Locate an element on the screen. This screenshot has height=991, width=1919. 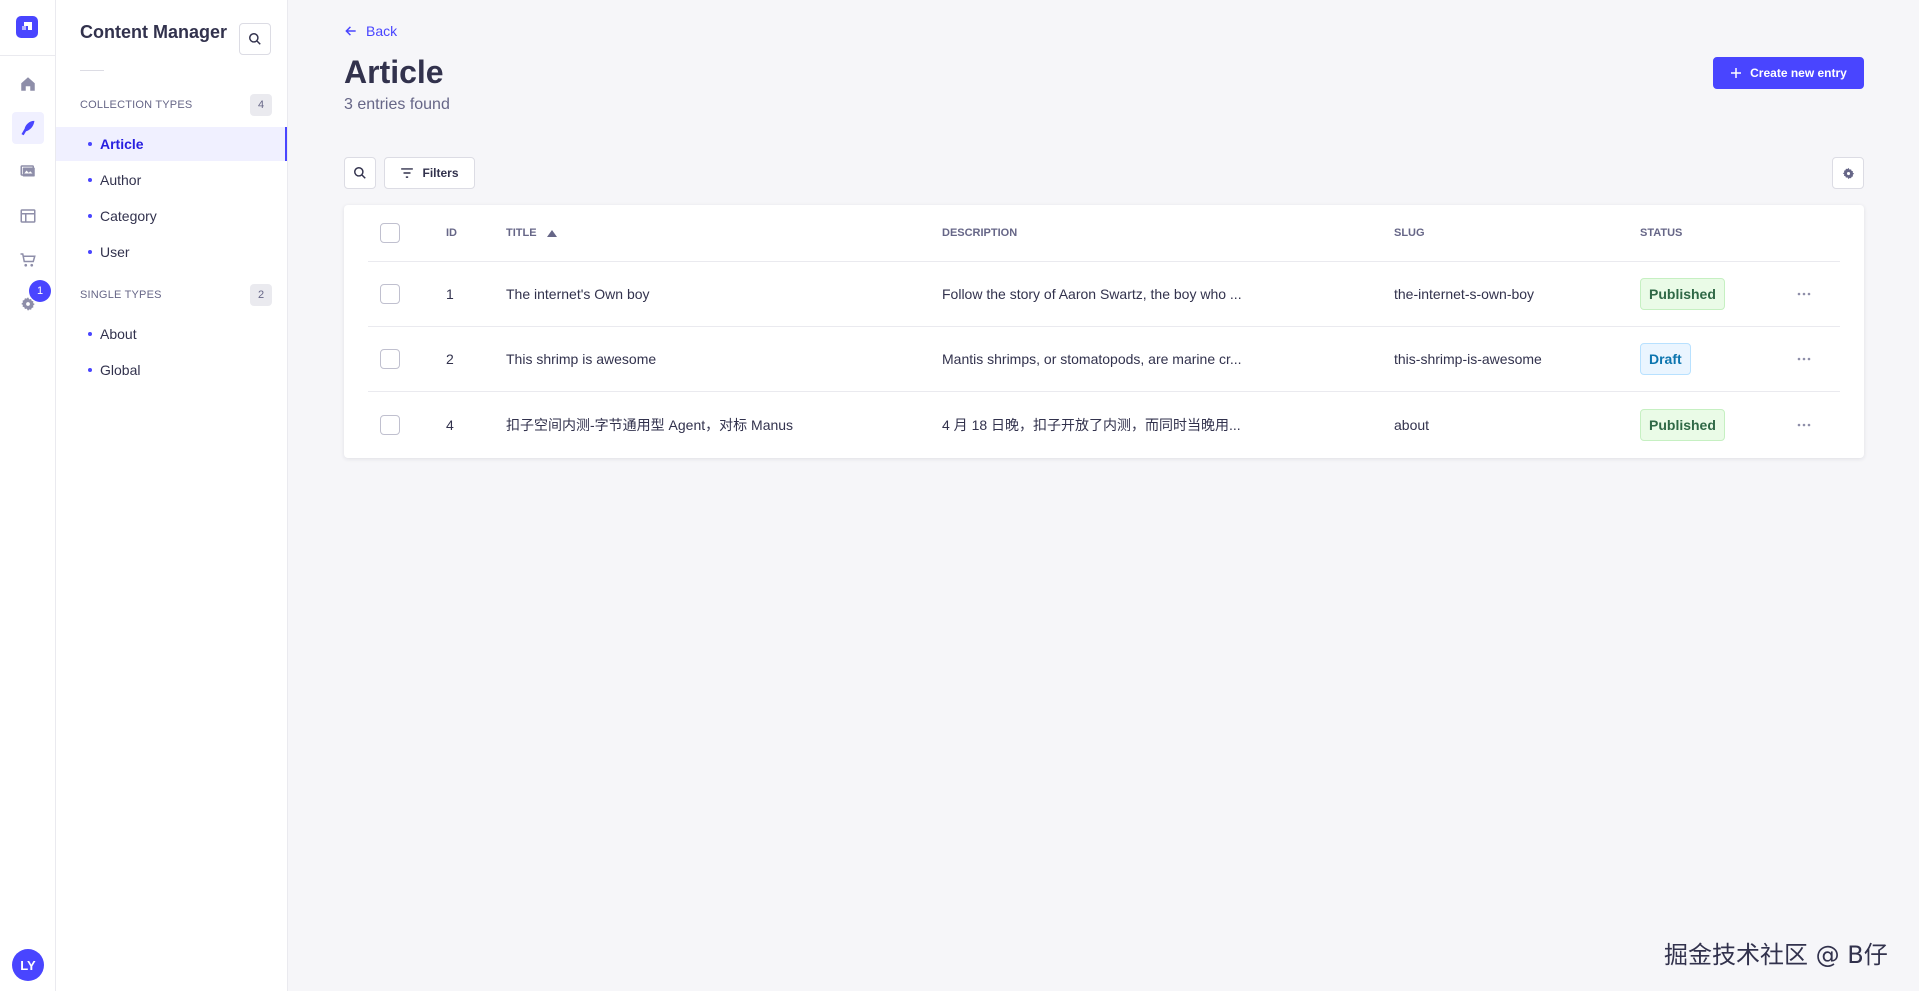
column-header-title-label: Title is located at coordinates (521, 233).